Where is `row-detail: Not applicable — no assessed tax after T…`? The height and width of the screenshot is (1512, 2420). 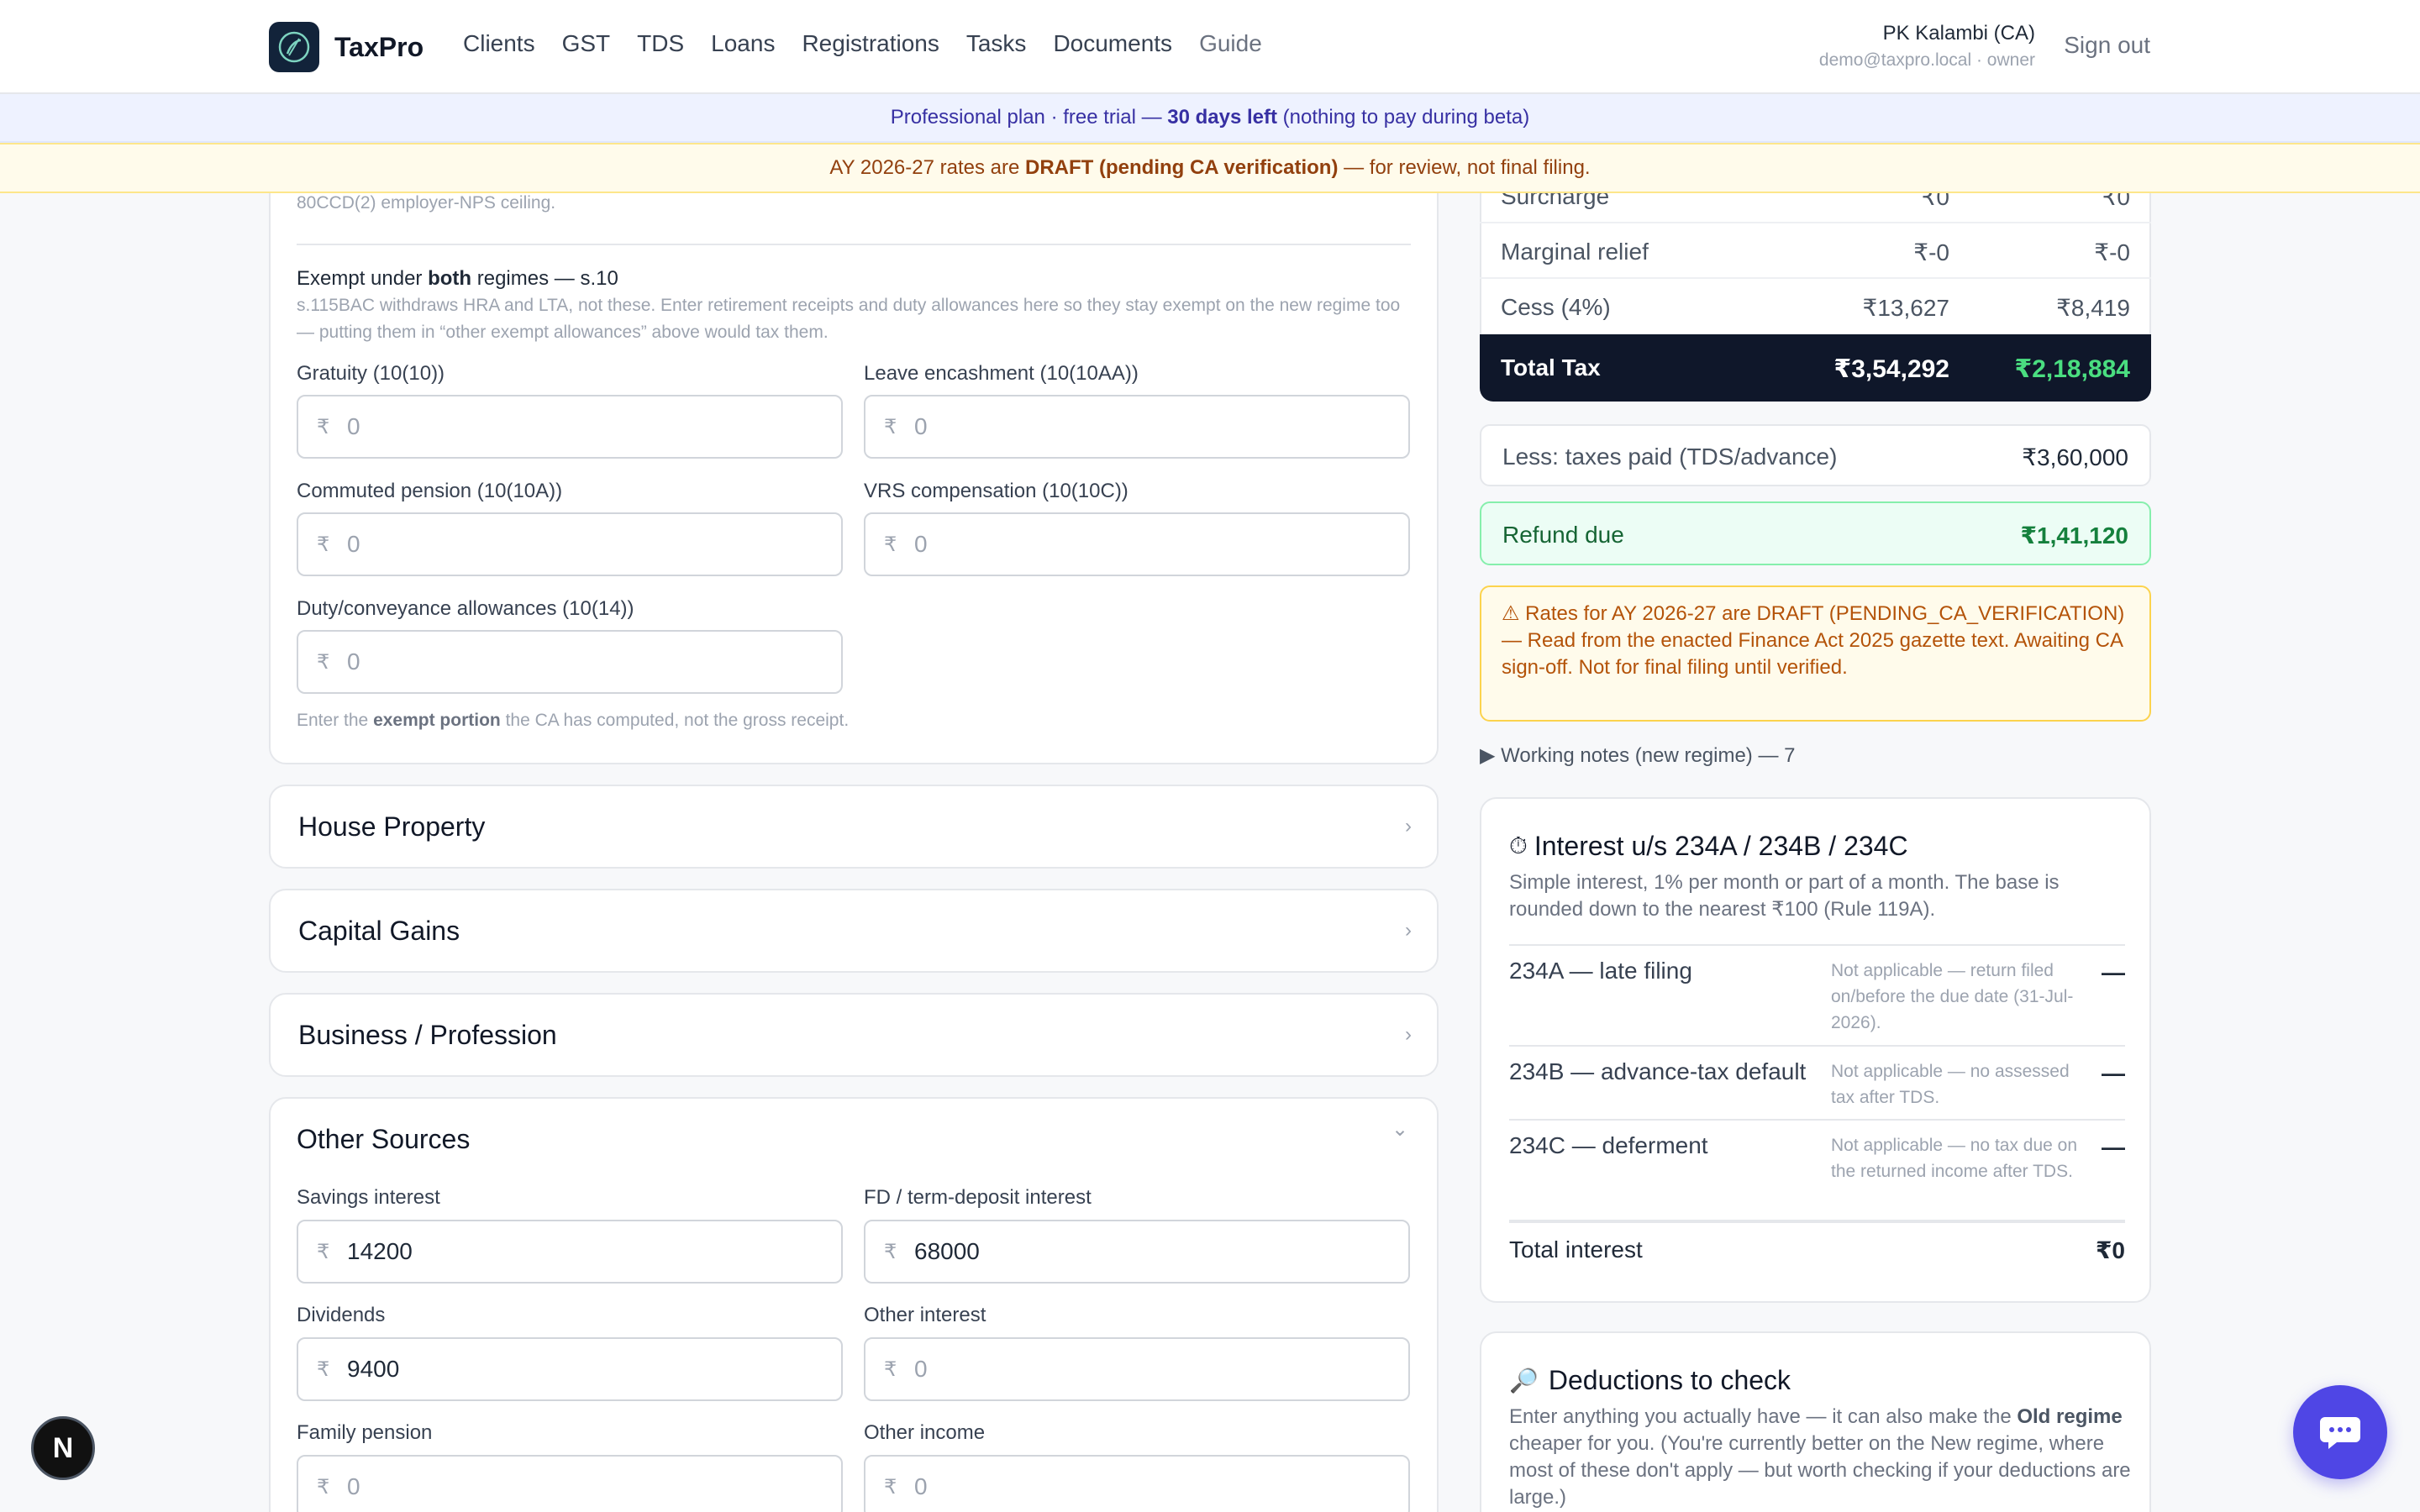 row-detail: Not applicable — no assessed tax after T… is located at coordinates (1950, 1084).